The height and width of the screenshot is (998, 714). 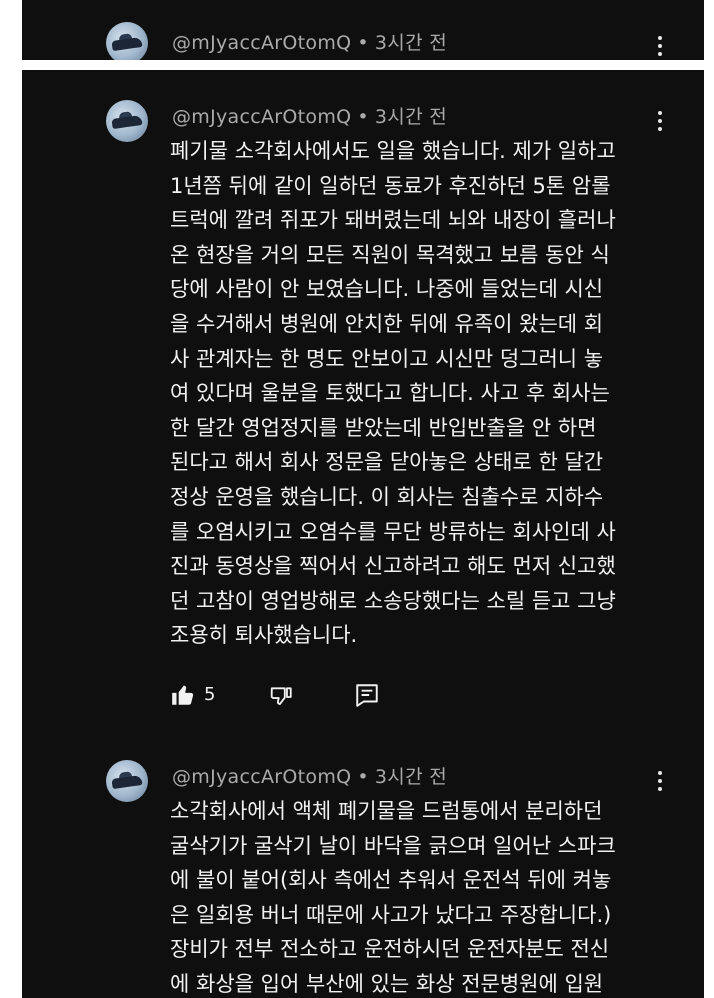 I want to click on thumb-up-icon, so click(x=183, y=695).